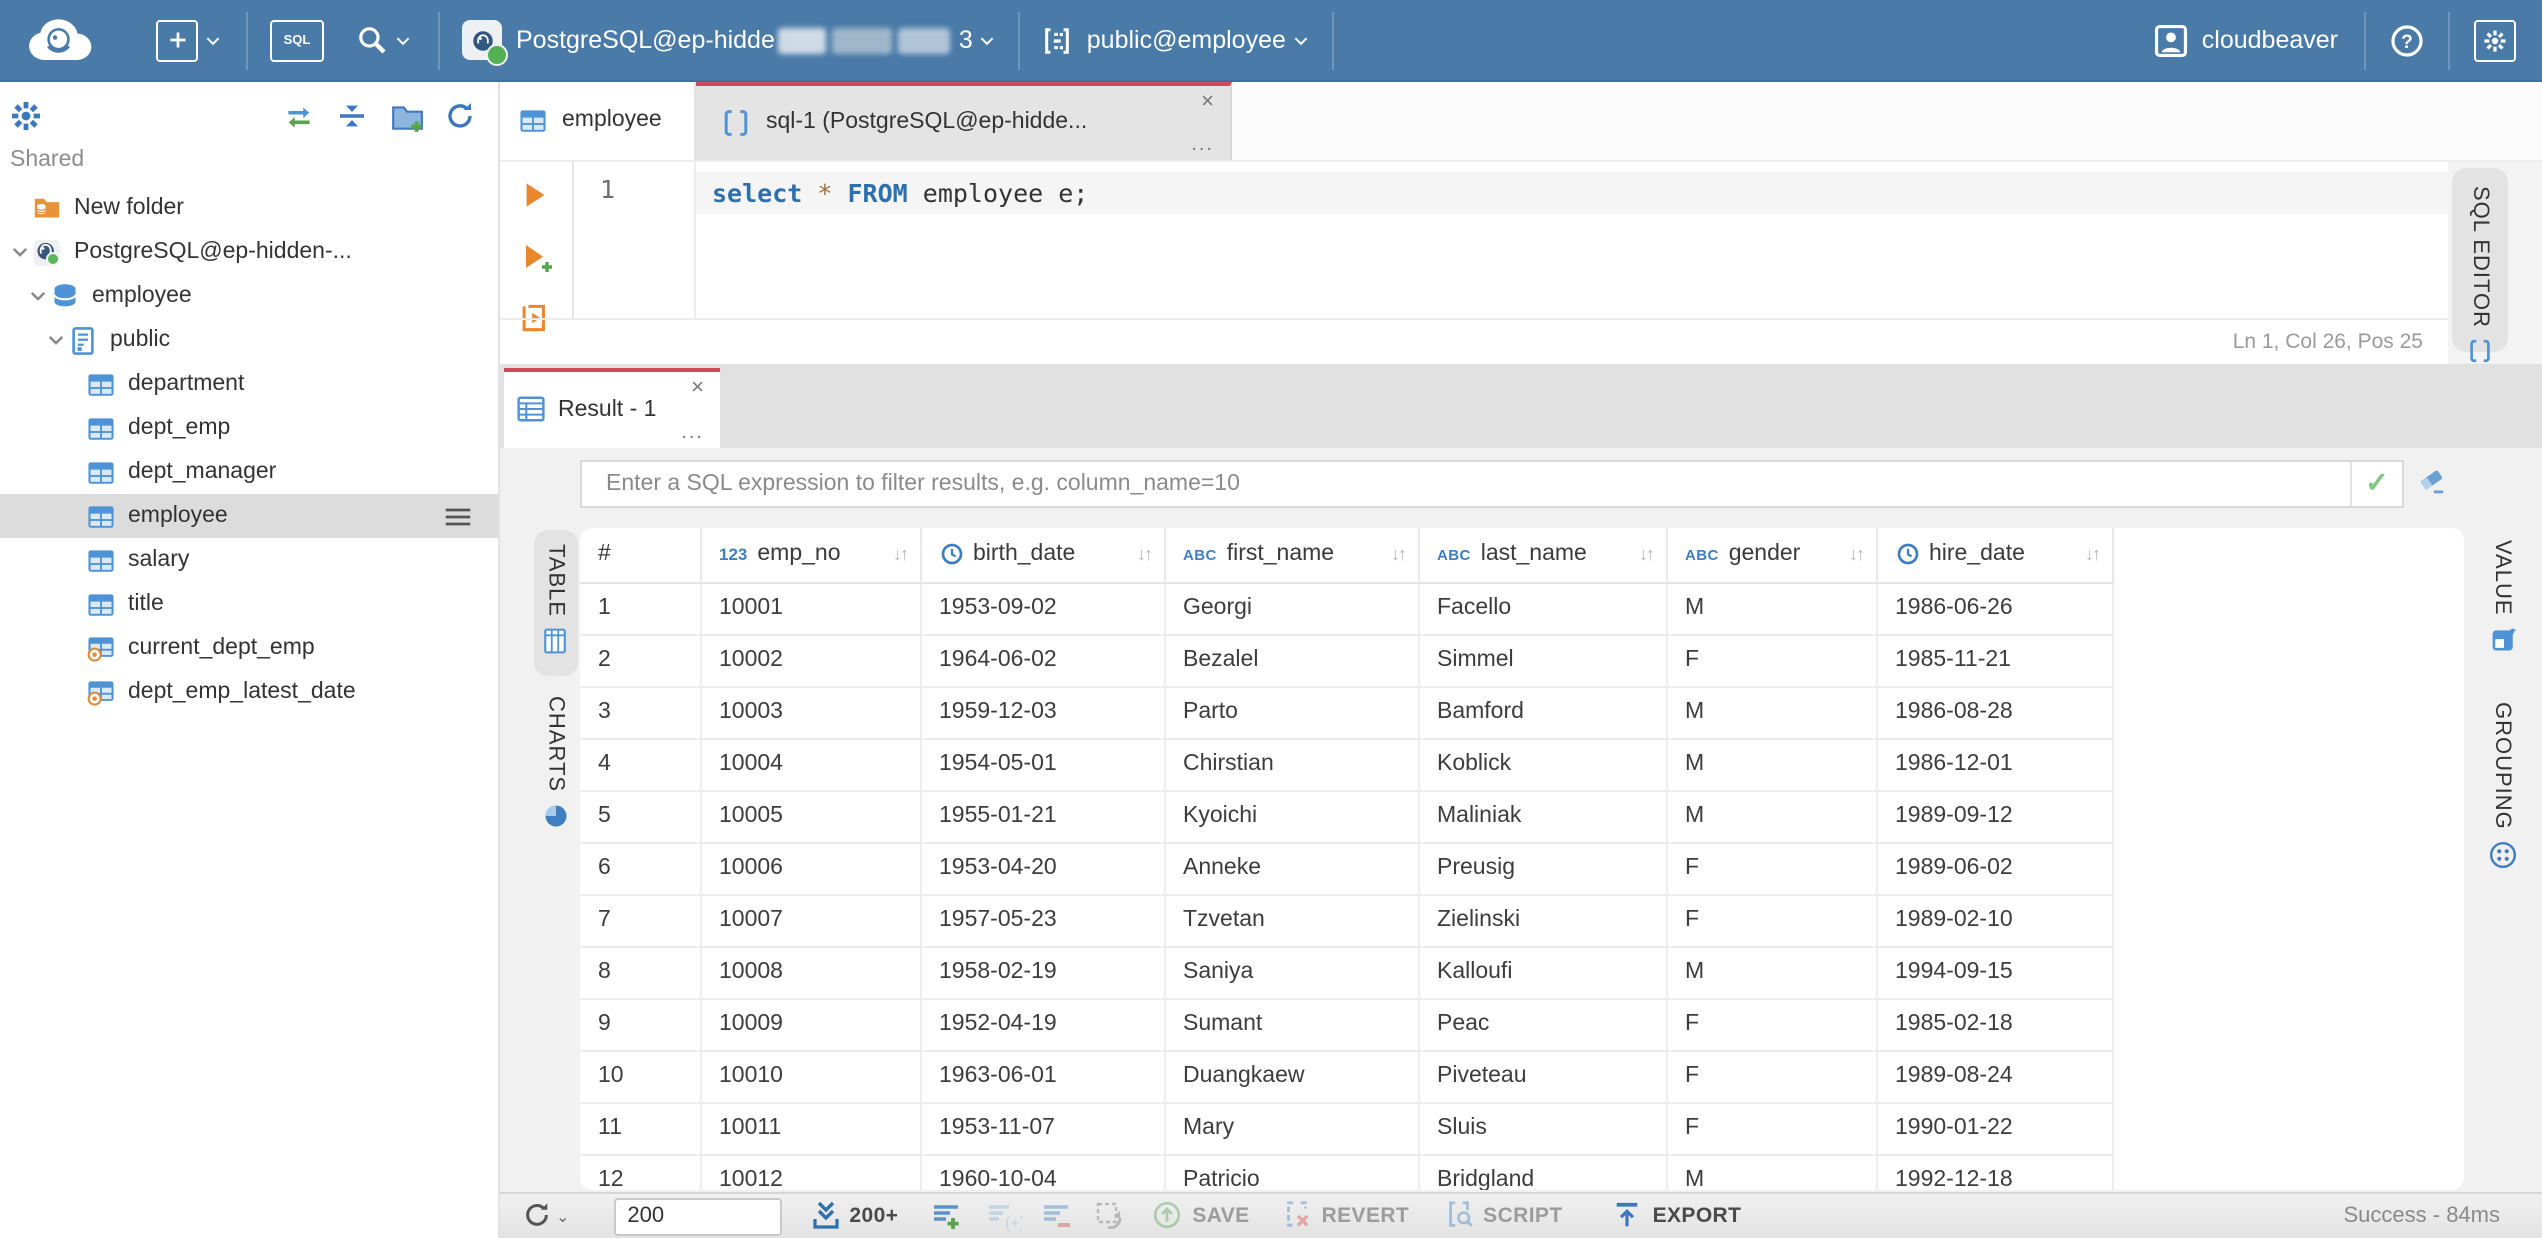 The width and height of the screenshot is (2542, 1238). I want to click on refresh-tree-icon, so click(461, 116).